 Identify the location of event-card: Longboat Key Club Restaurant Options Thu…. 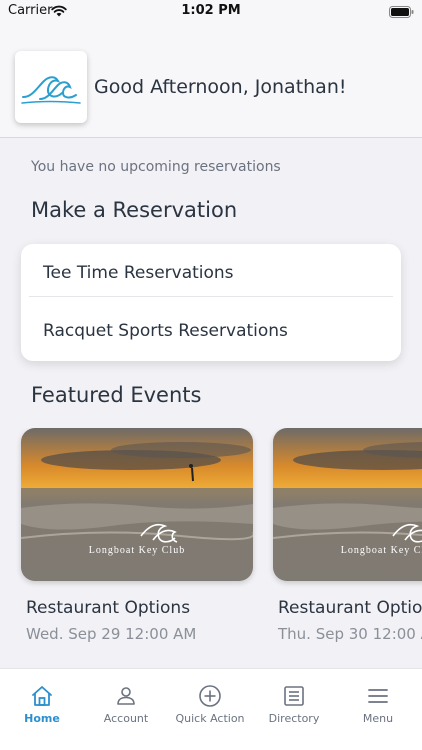
(347, 535).